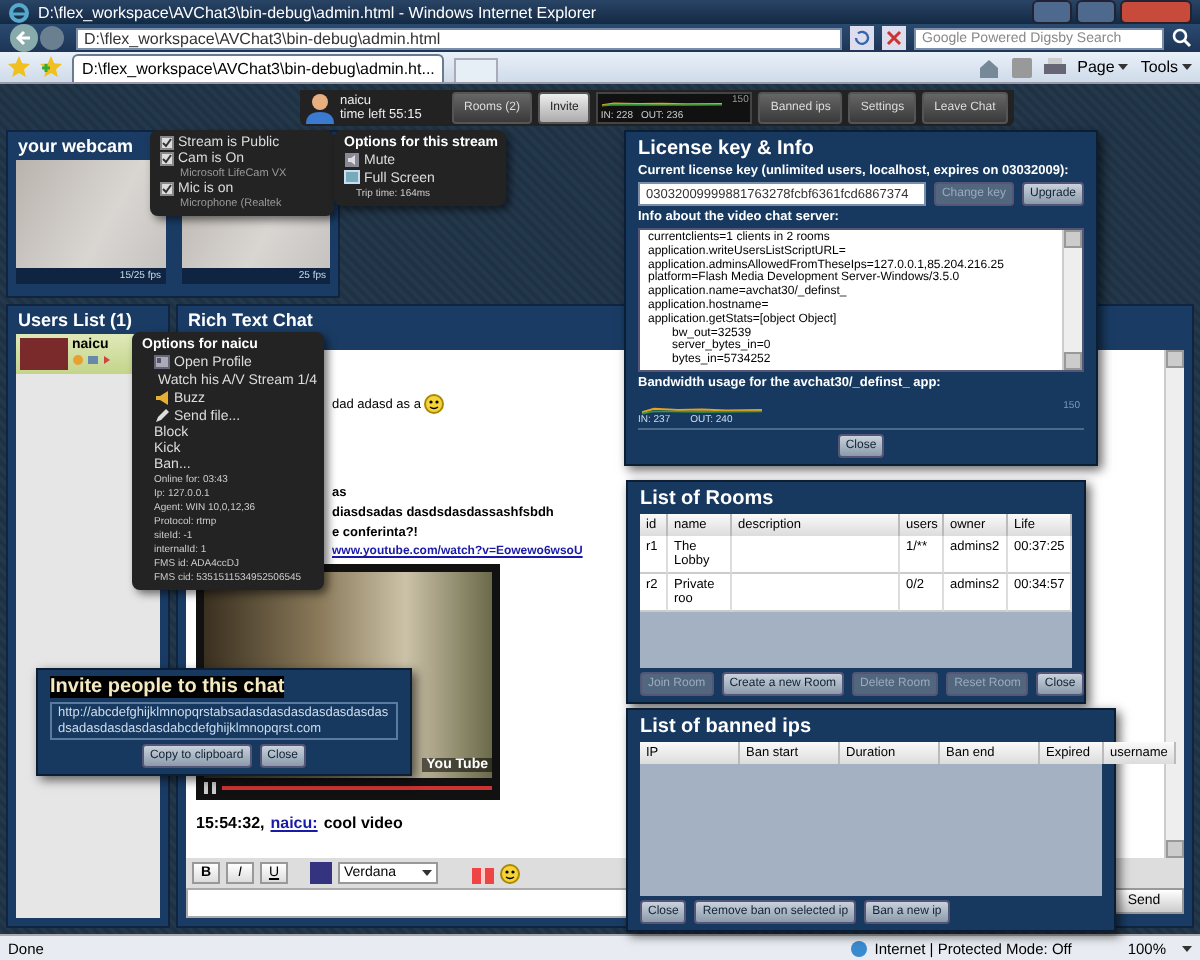 This screenshot has width=1200, height=960. I want to click on chat-message: cool video, so click(363, 823).